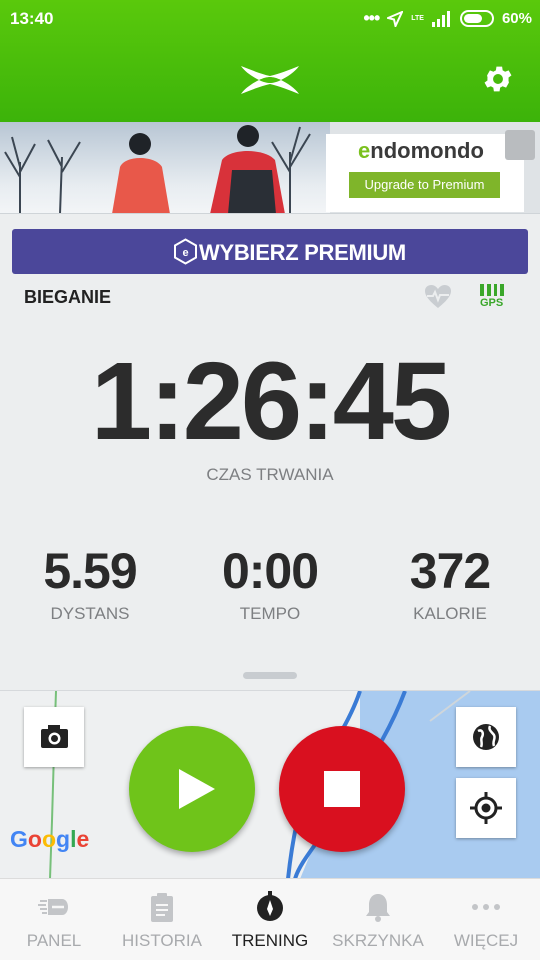 The image size is (540, 960). Describe the element at coordinates (270, 571) in the screenshot. I see `stat-value: 0:00` at that location.